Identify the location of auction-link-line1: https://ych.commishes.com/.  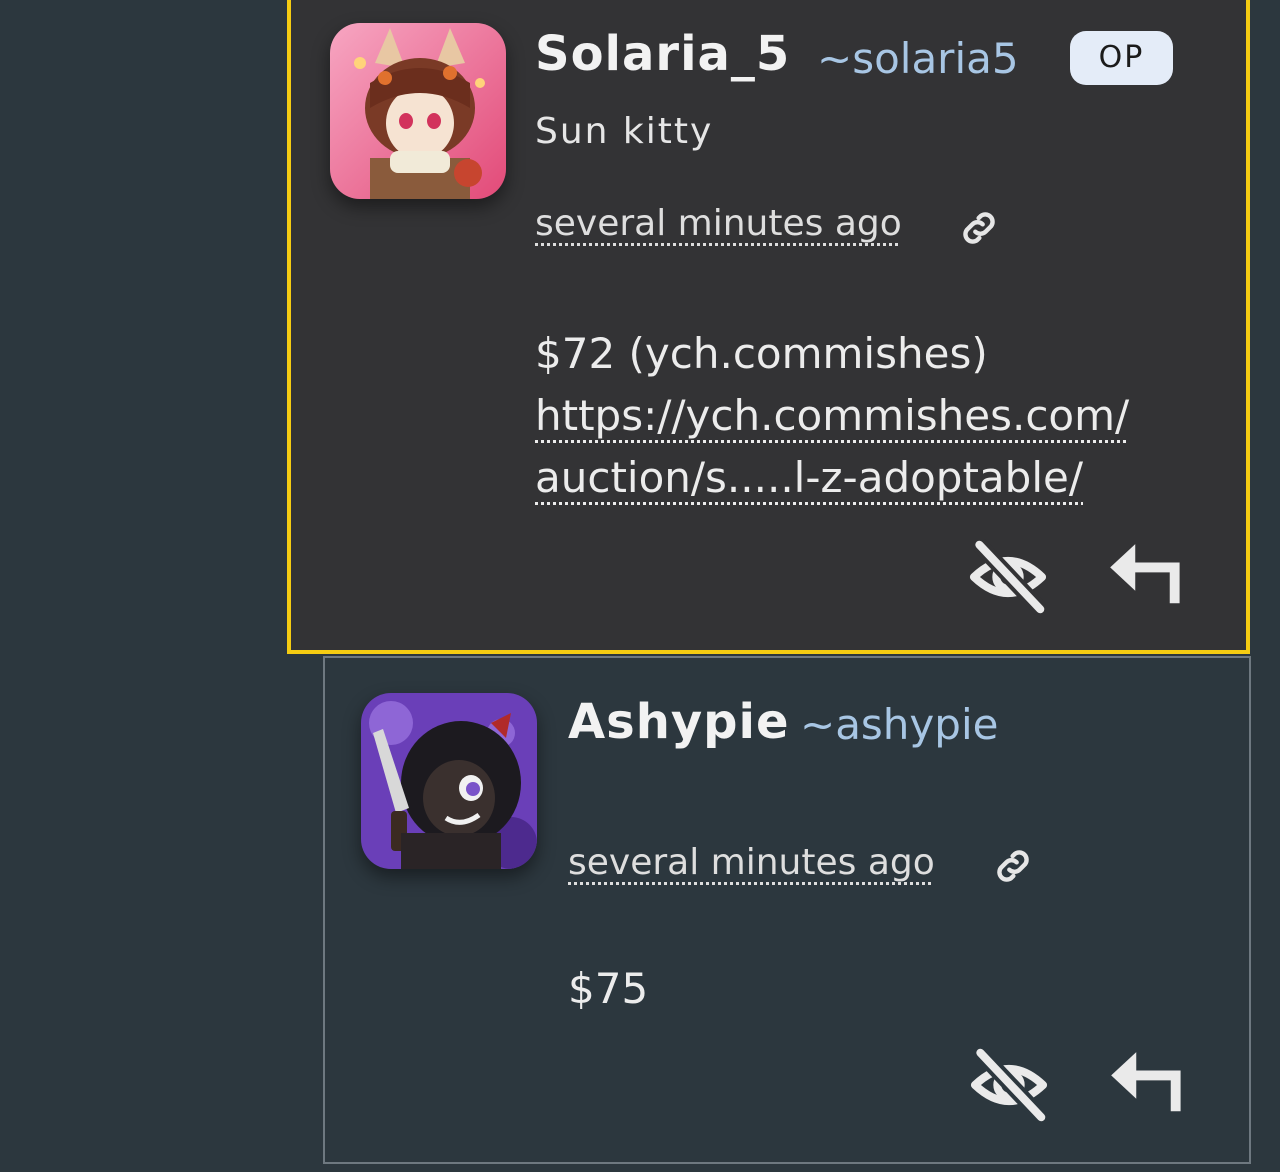
(832, 416).